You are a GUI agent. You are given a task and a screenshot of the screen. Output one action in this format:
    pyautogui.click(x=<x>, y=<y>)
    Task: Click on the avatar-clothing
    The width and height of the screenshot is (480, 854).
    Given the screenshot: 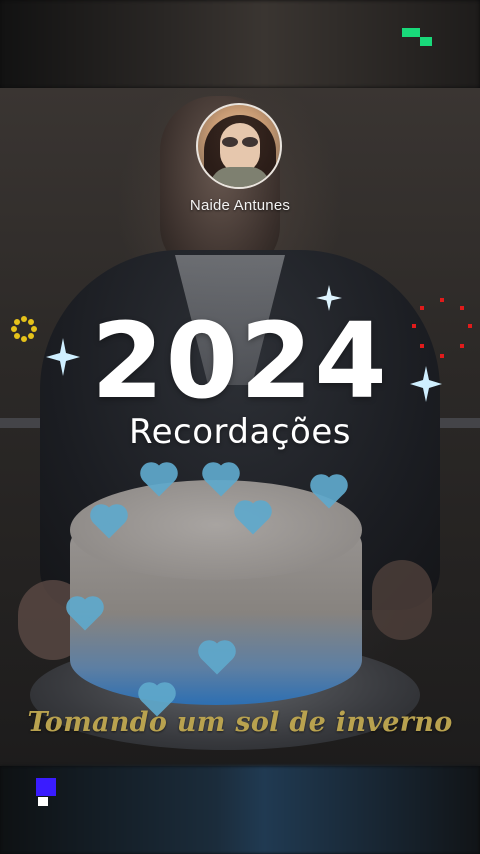 What is the action you would take?
    pyautogui.click(x=240, y=177)
    